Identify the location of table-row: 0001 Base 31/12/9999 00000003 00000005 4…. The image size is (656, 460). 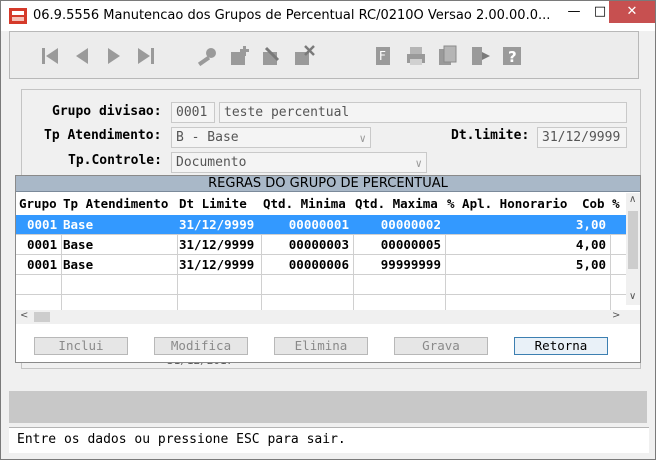
(321, 245).